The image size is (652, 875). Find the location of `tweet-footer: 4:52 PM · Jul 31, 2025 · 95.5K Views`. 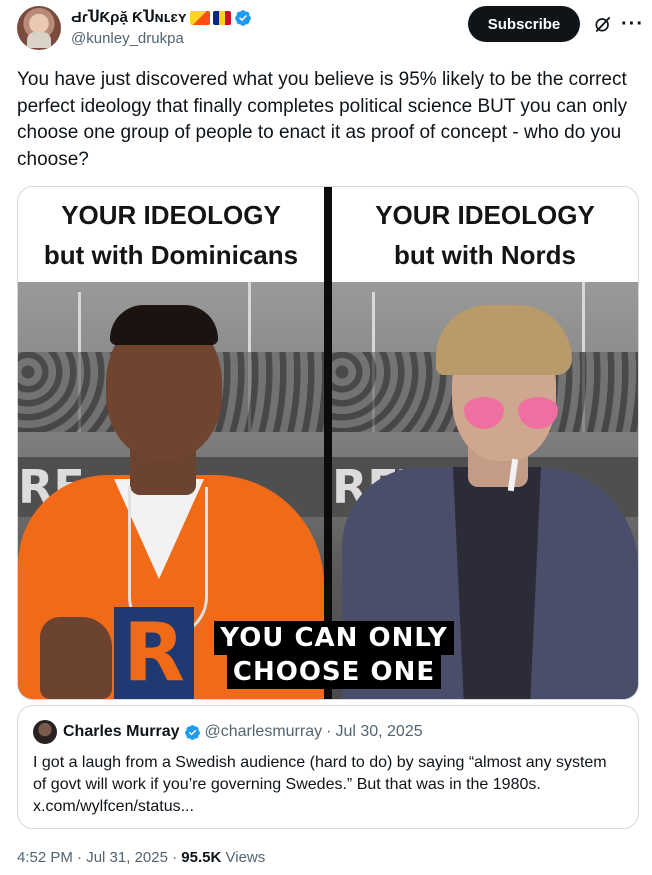

tweet-footer: 4:52 PM · Jul 31, 2025 · 95.5K Views is located at coordinates (141, 858).